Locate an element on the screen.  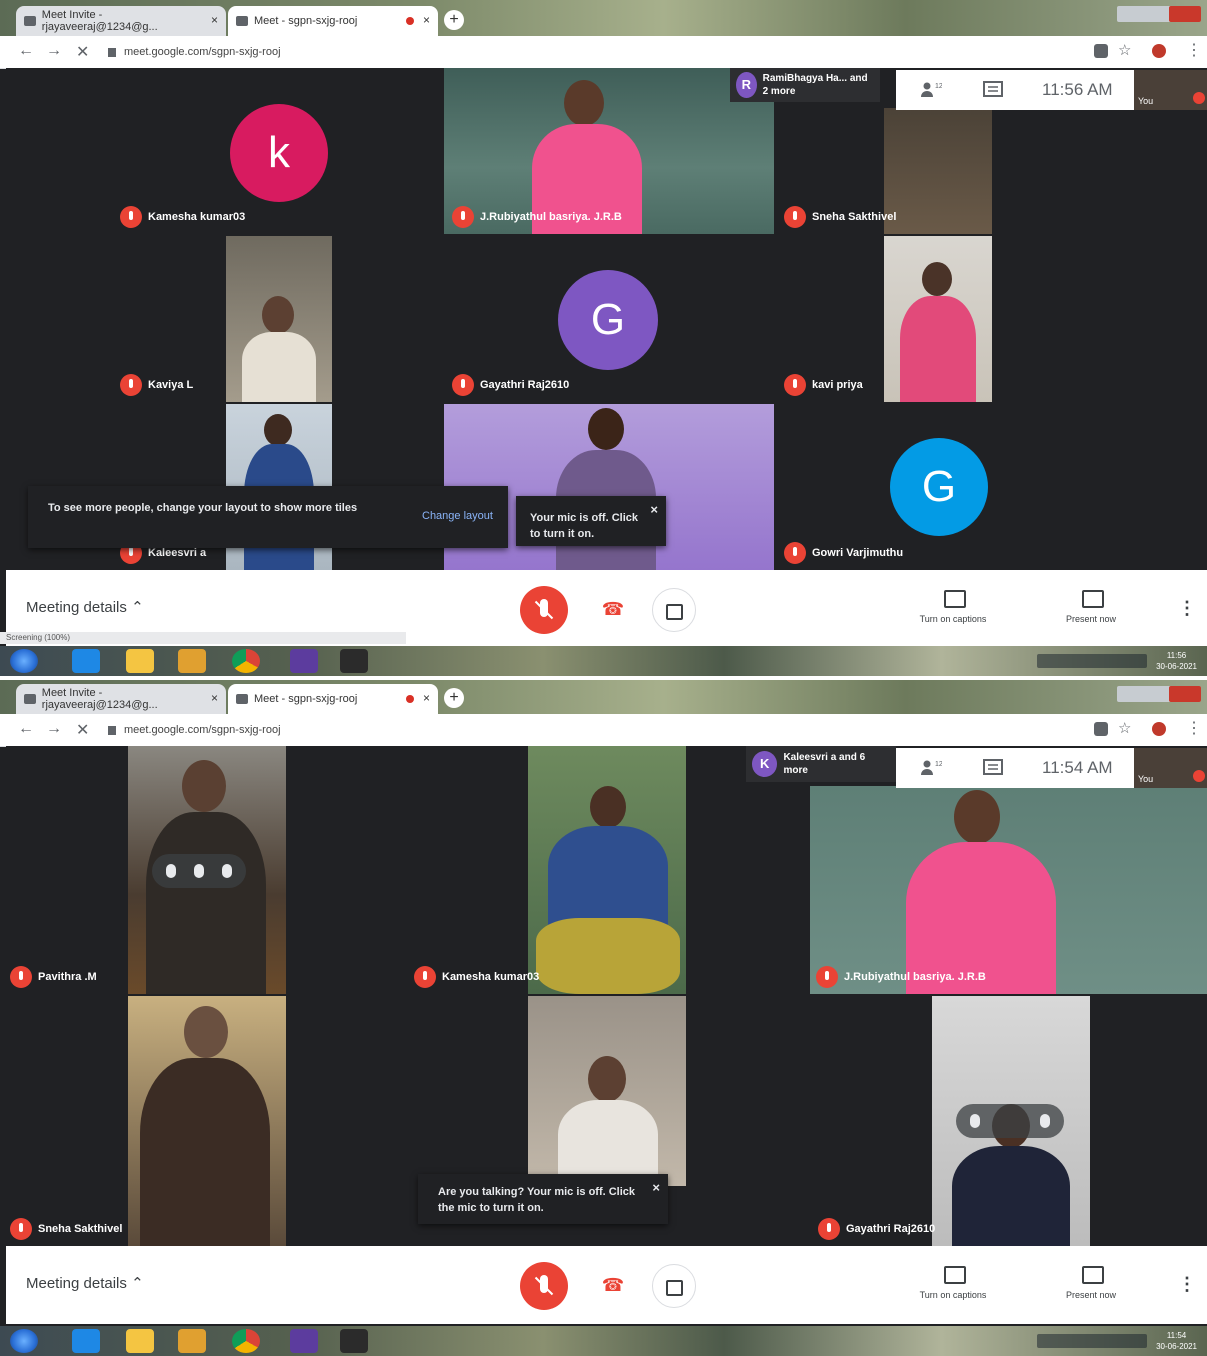
participant-tile: G Gayathri Raj2610 is located at coordinates (609, 319).